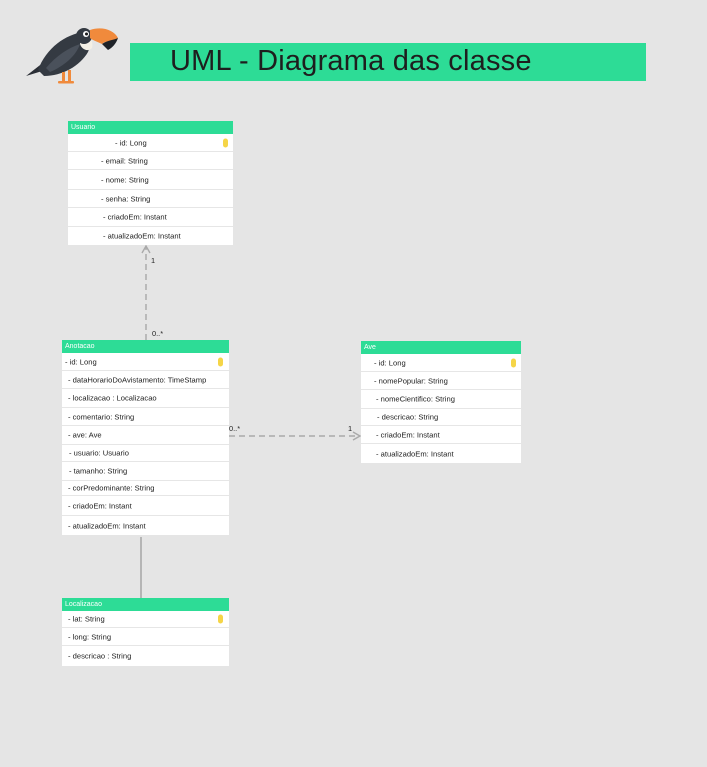 The image size is (707, 767). I want to click on multiplicity-usuario-end: 1, so click(153, 260).